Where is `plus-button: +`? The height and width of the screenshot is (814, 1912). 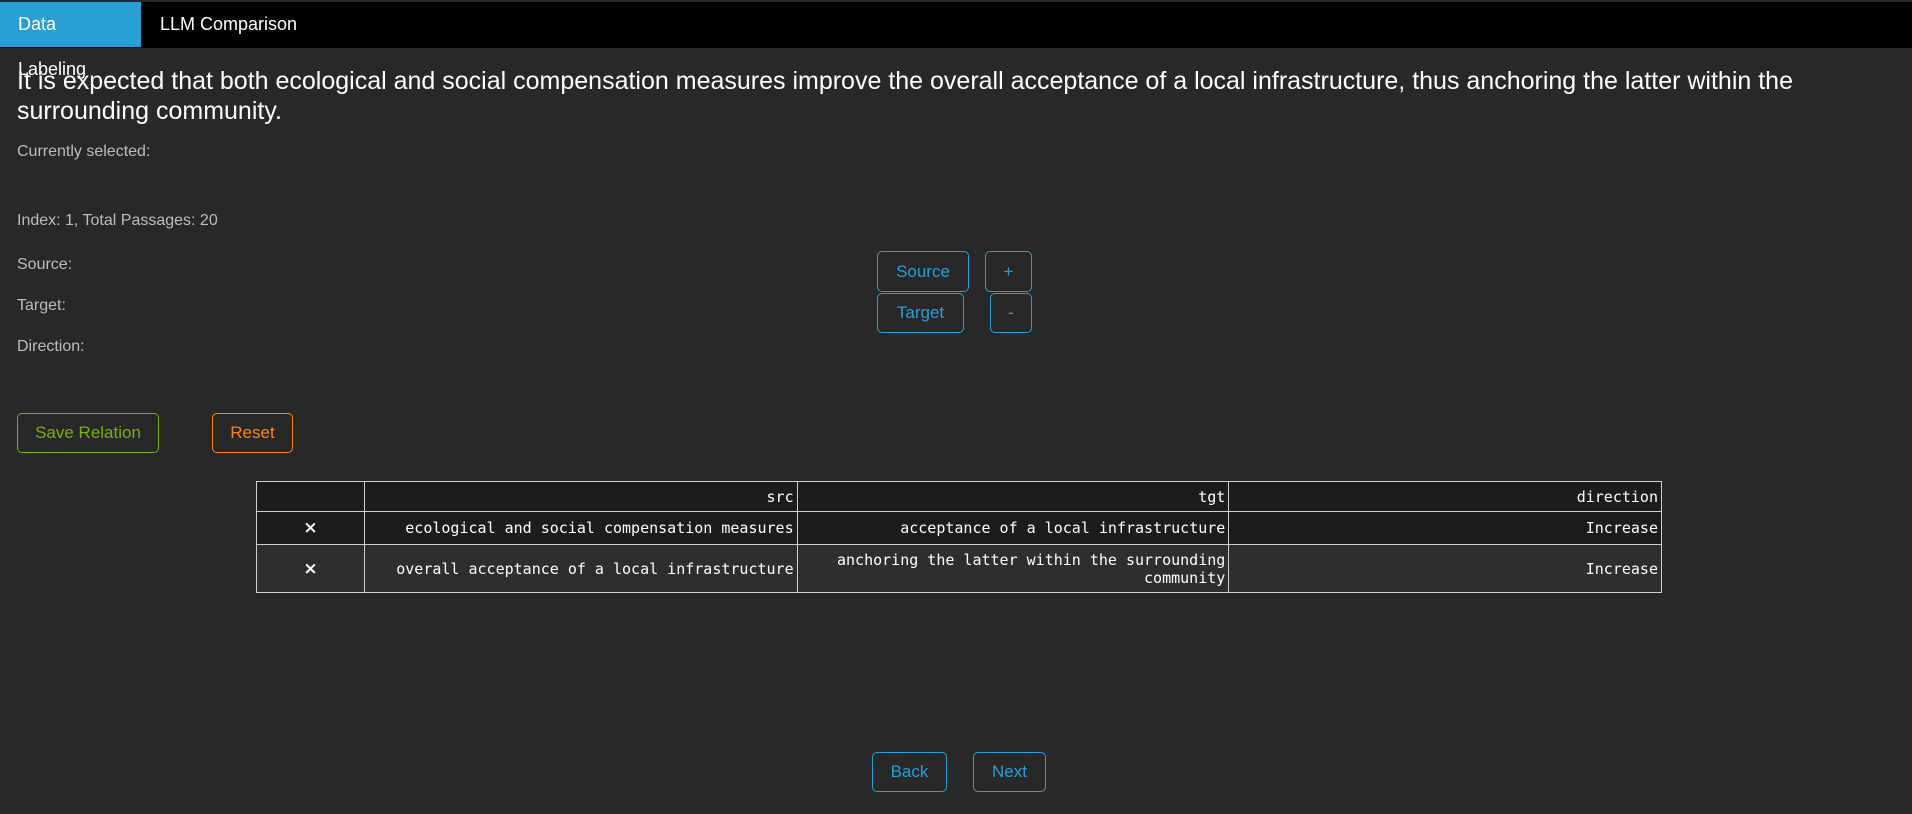 plus-button: + is located at coordinates (1008, 271).